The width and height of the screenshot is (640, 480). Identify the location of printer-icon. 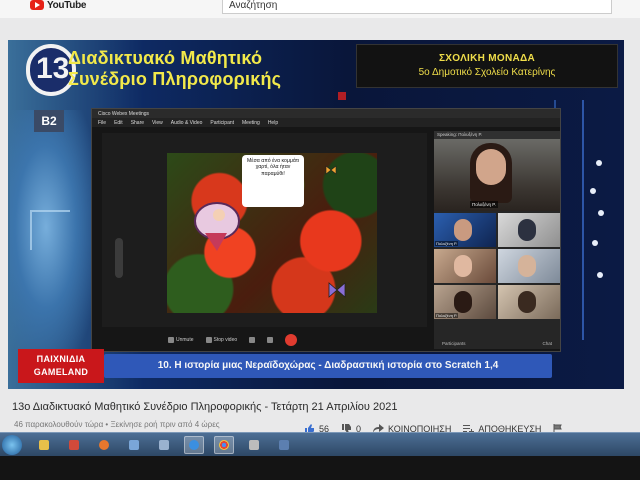
(254, 445).